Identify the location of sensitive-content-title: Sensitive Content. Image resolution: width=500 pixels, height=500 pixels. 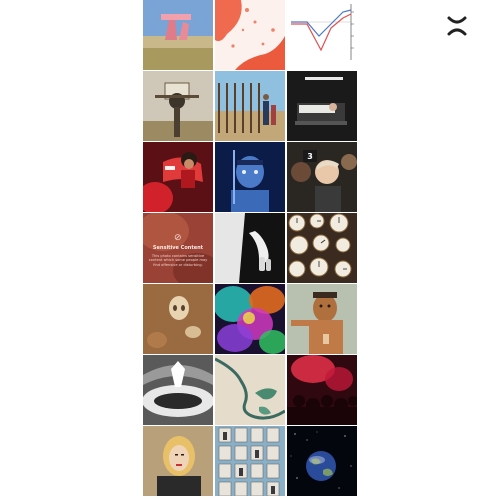
(178, 248).